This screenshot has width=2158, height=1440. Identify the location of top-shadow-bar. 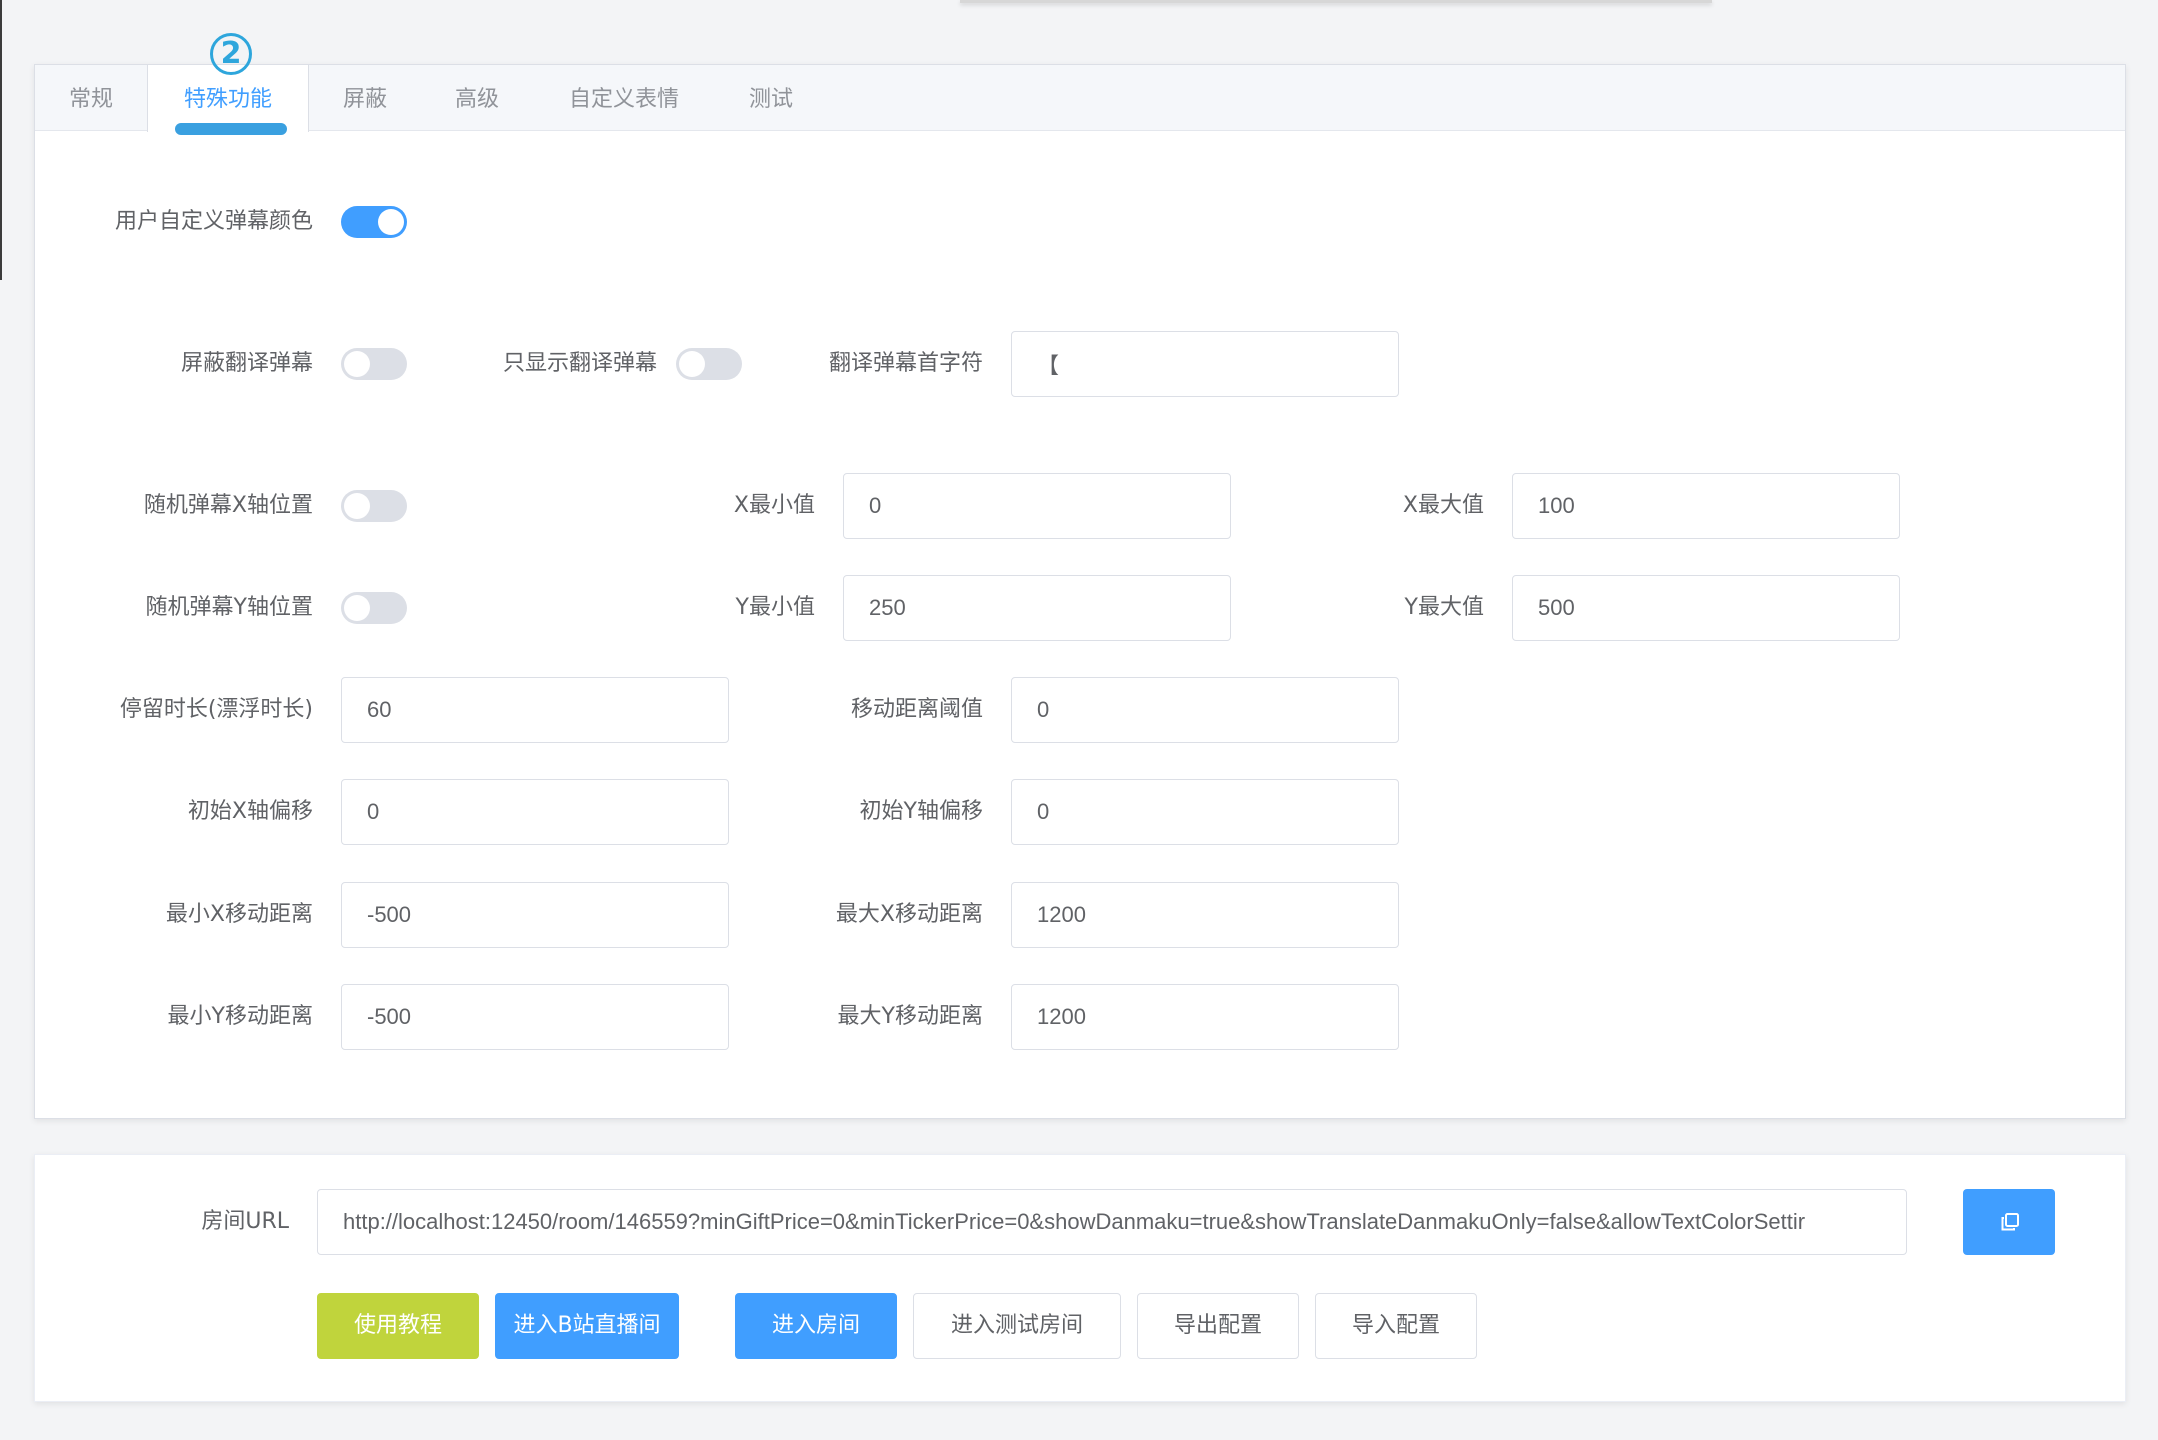
(1336, 1).